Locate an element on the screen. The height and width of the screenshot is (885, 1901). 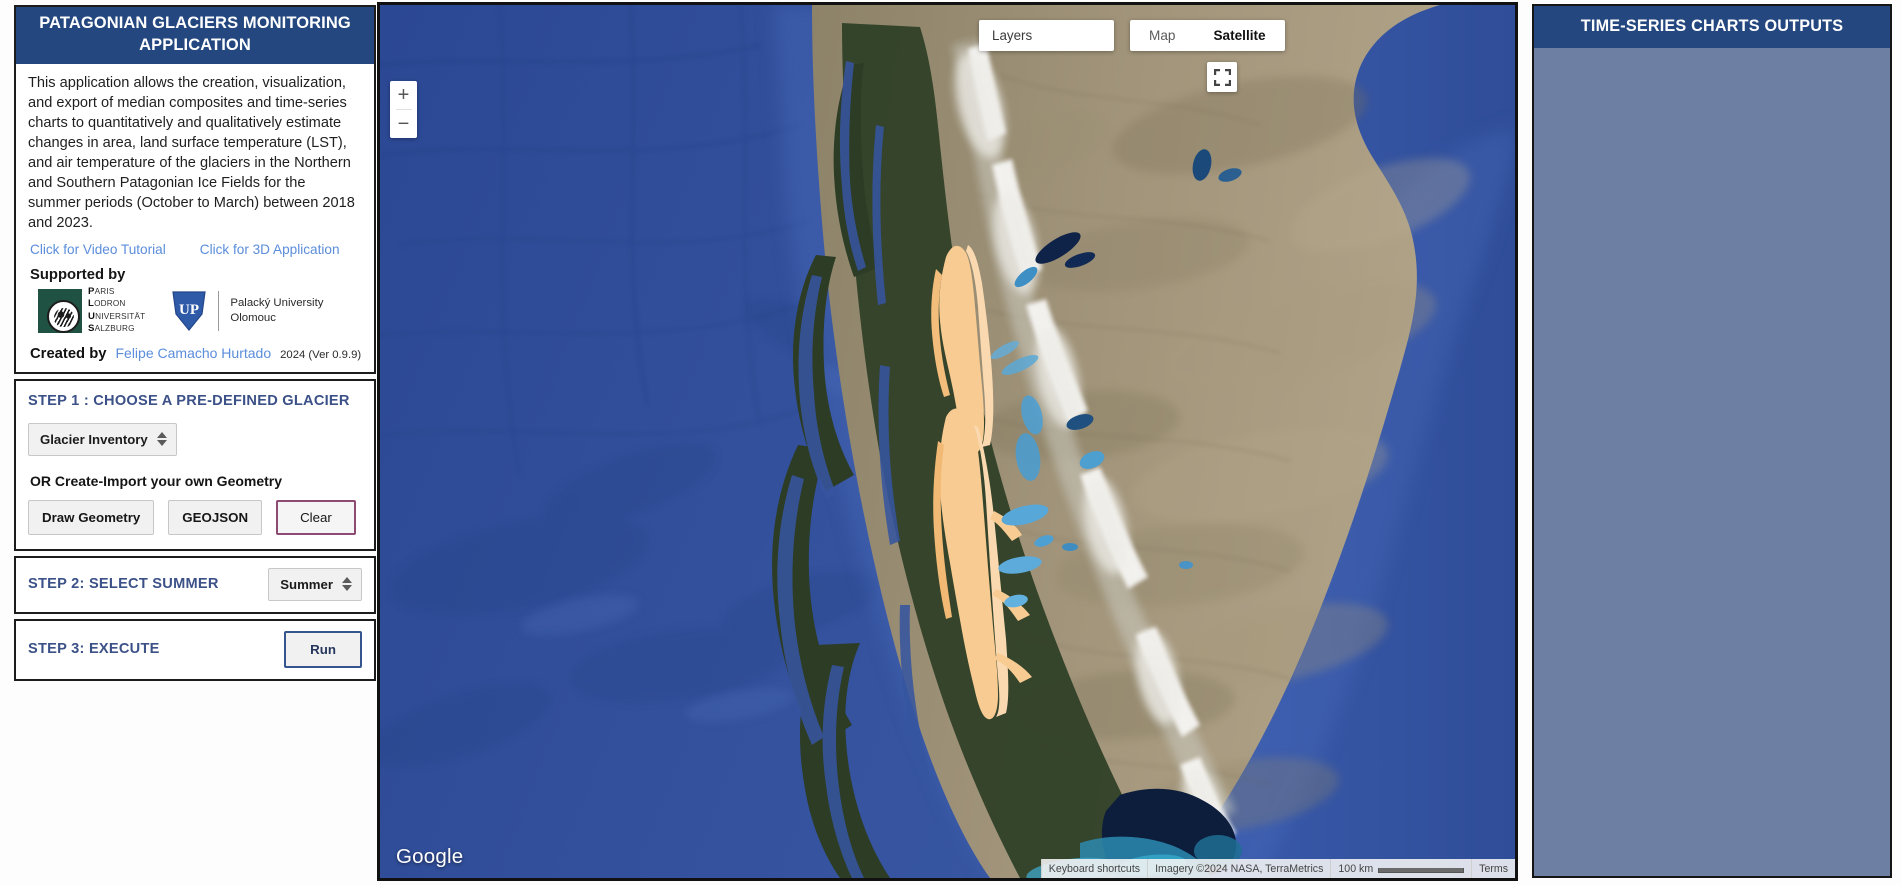
terms-link: Terms is located at coordinates (1493, 868).